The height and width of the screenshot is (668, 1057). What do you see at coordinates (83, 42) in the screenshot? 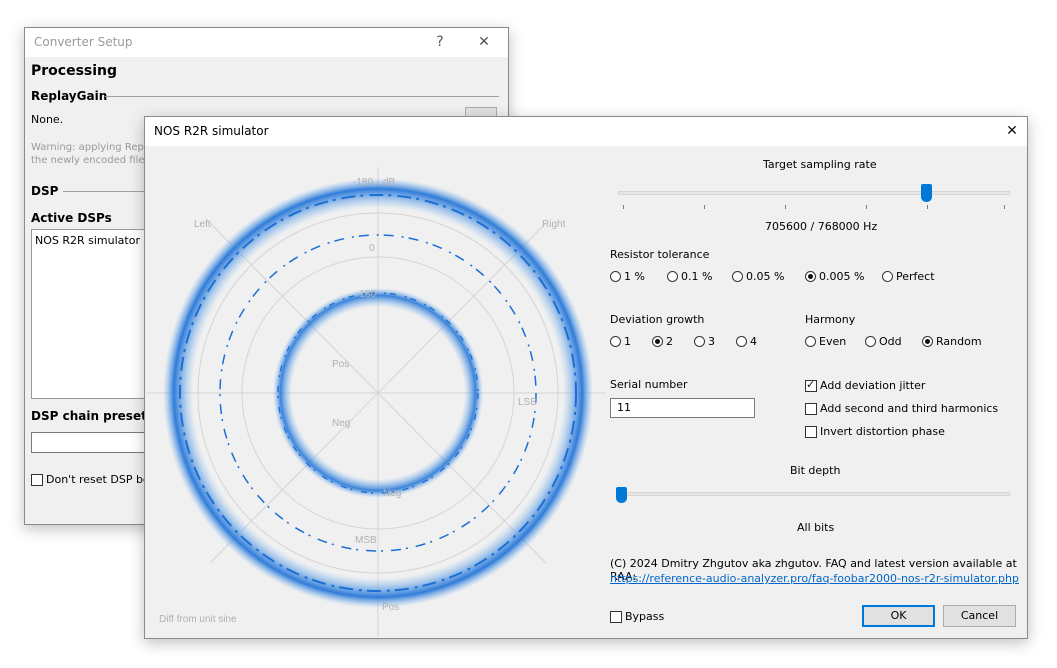
I see `converter-setup-title: Converter Setup` at bounding box center [83, 42].